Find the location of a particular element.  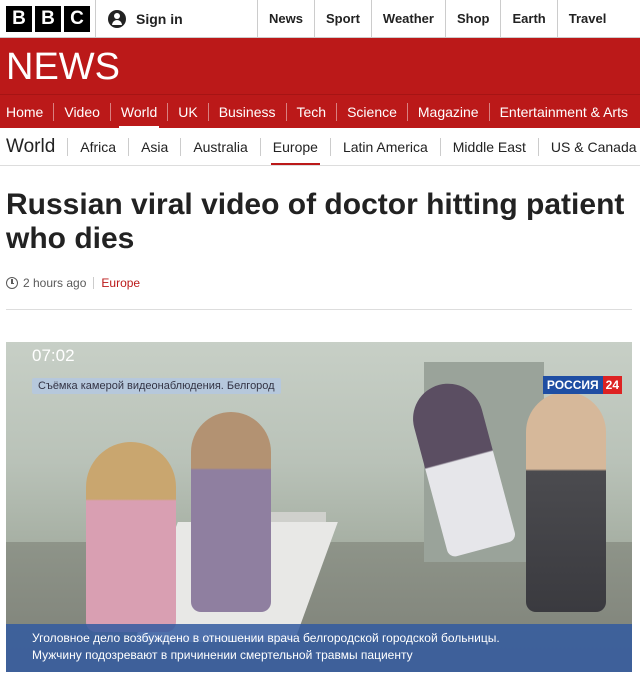

meta-separator is located at coordinates (94, 283).